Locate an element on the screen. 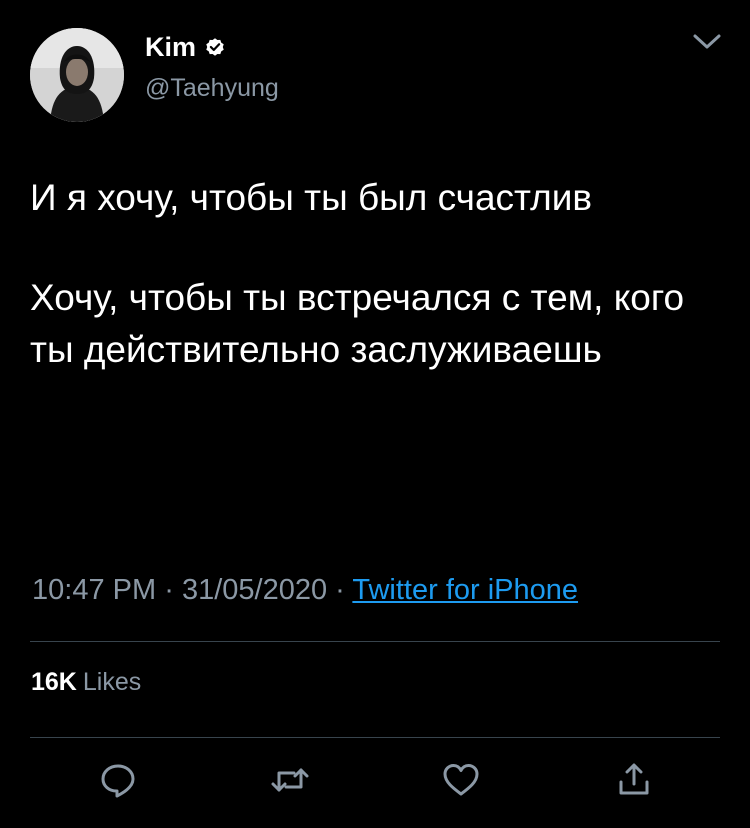 The image size is (750, 828). tweet-source-link: Twitter for iPhone is located at coordinates (465, 590).